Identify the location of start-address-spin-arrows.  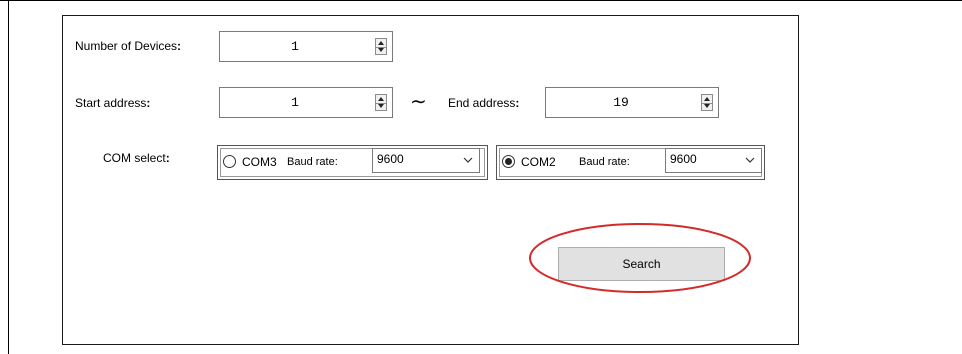
(381, 102).